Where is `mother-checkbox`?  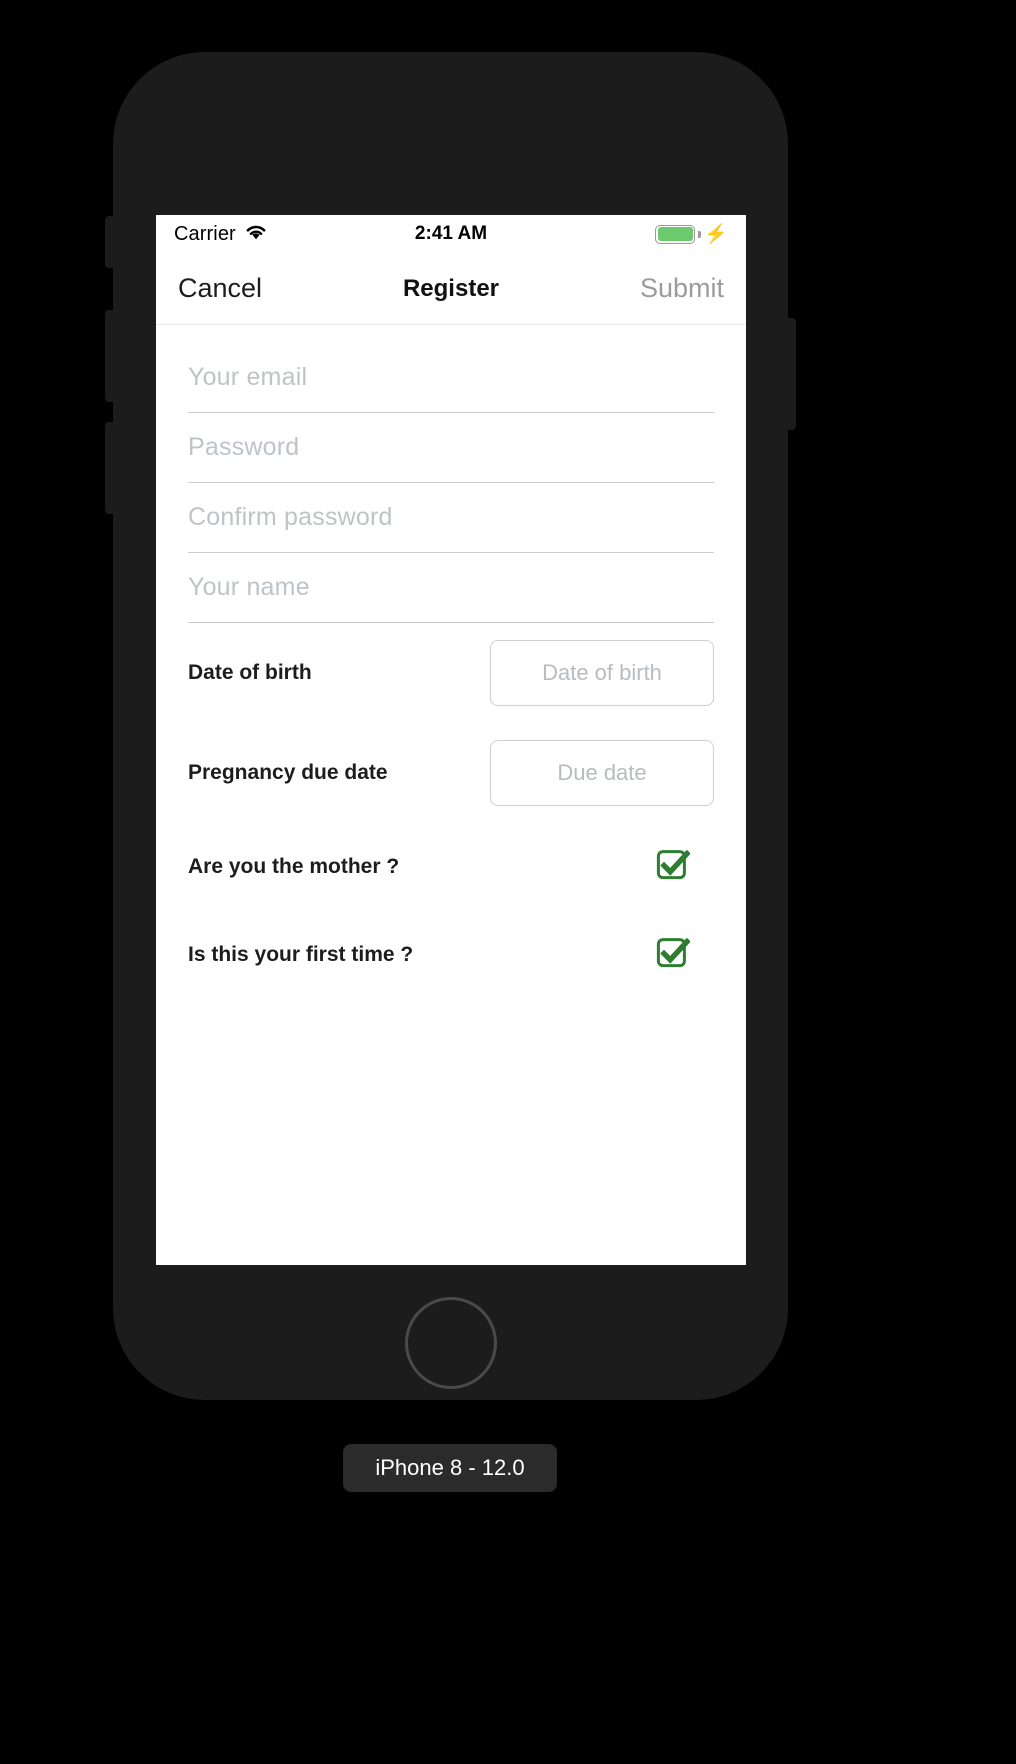 mother-checkbox is located at coordinates (684, 867).